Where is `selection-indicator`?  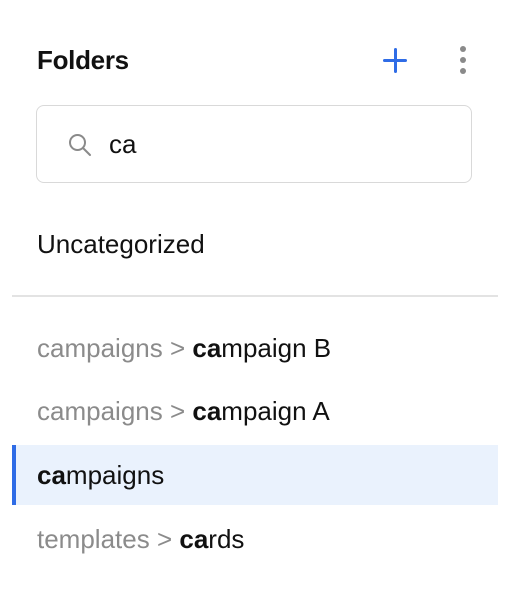
selection-indicator is located at coordinates (14, 475).